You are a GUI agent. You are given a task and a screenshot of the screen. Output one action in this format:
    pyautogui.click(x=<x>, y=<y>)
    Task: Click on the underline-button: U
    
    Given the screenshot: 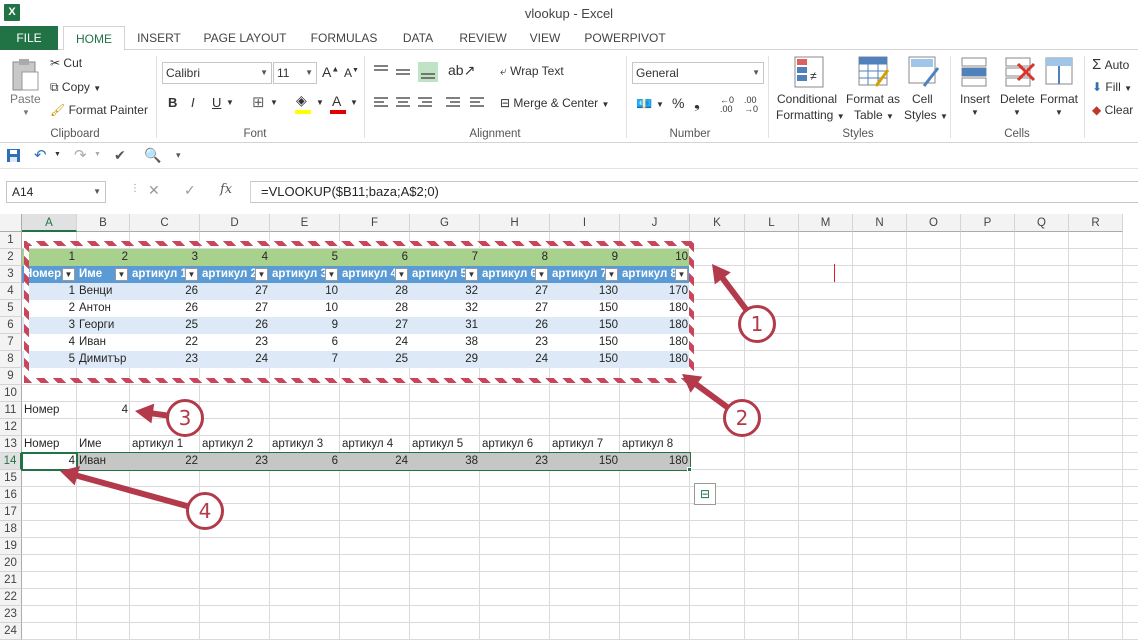 What is the action you would take?
    pyautogui.click(x=216, y=102)
    